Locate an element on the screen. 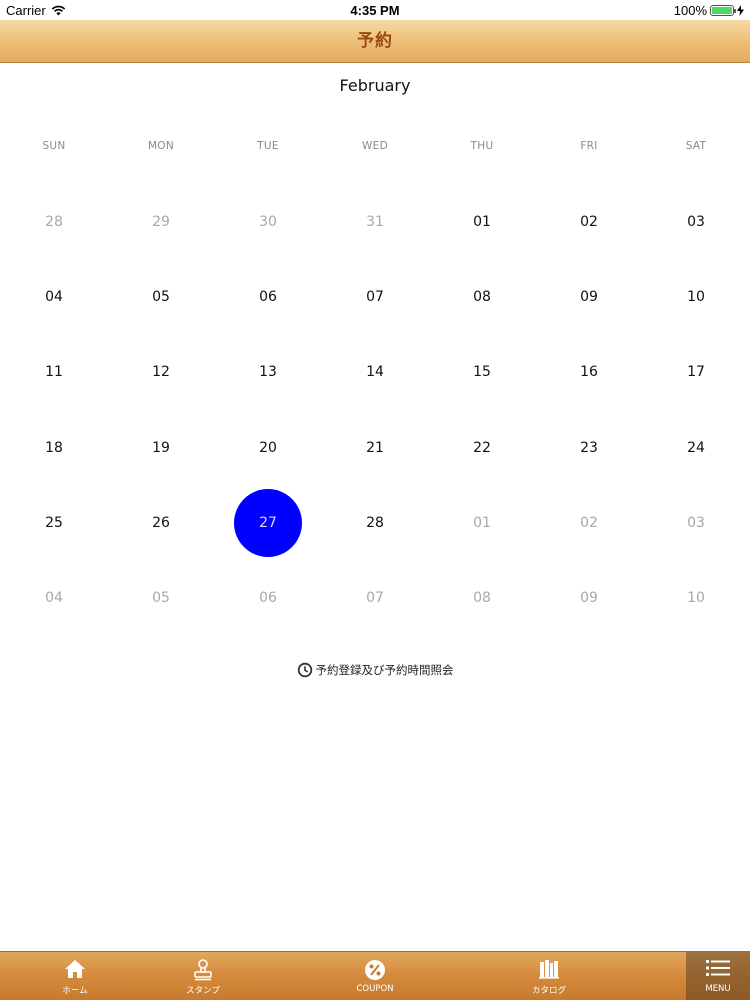 Image resolution: width=750 pixels, height=1000 pixels. menu-icon is located at coordinates (718, 968).